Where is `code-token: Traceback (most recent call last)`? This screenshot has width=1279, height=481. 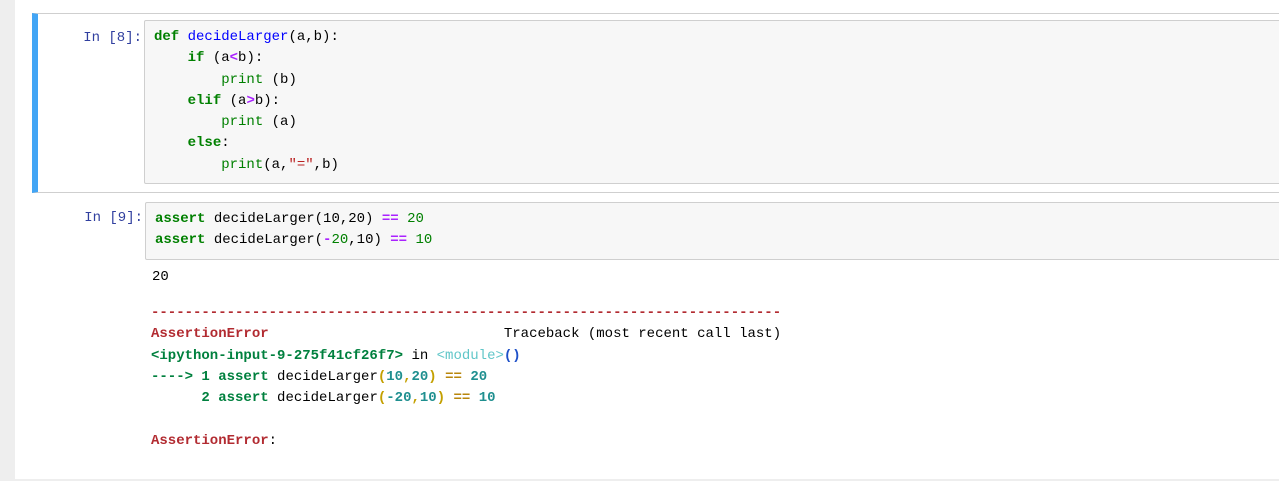 code-token: Traceback (most recent call last) is located at coordinates (525, 334).